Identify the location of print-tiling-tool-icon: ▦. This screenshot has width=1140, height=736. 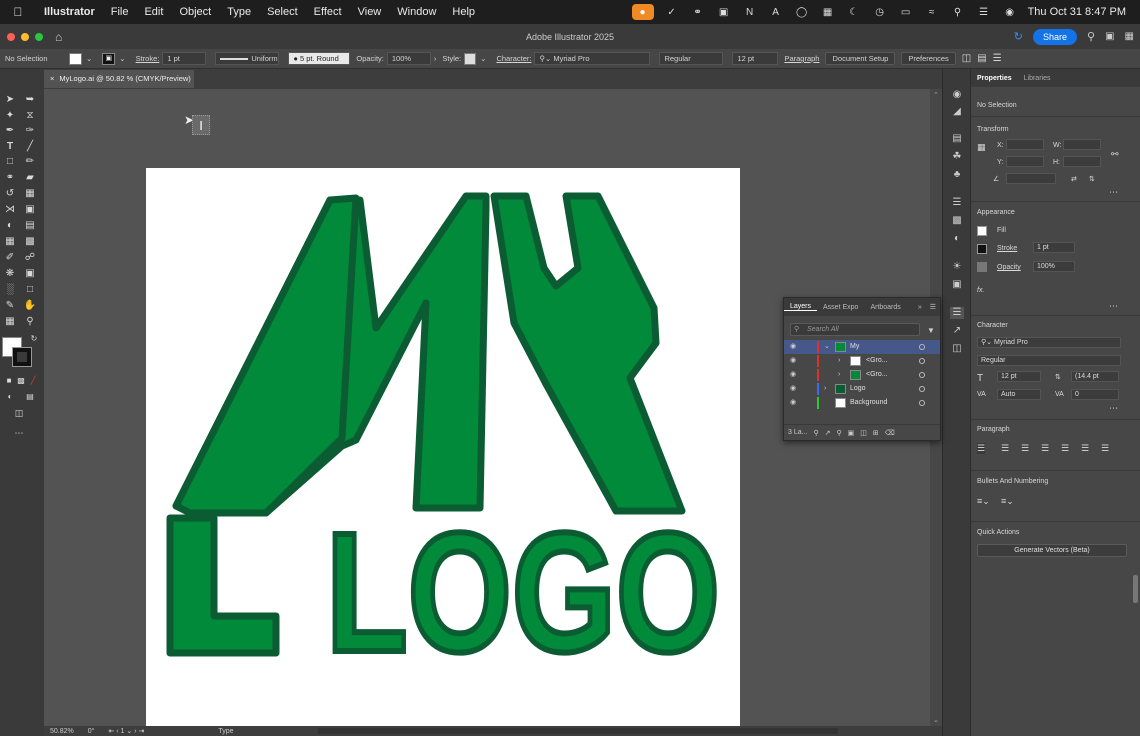
(10, 322).